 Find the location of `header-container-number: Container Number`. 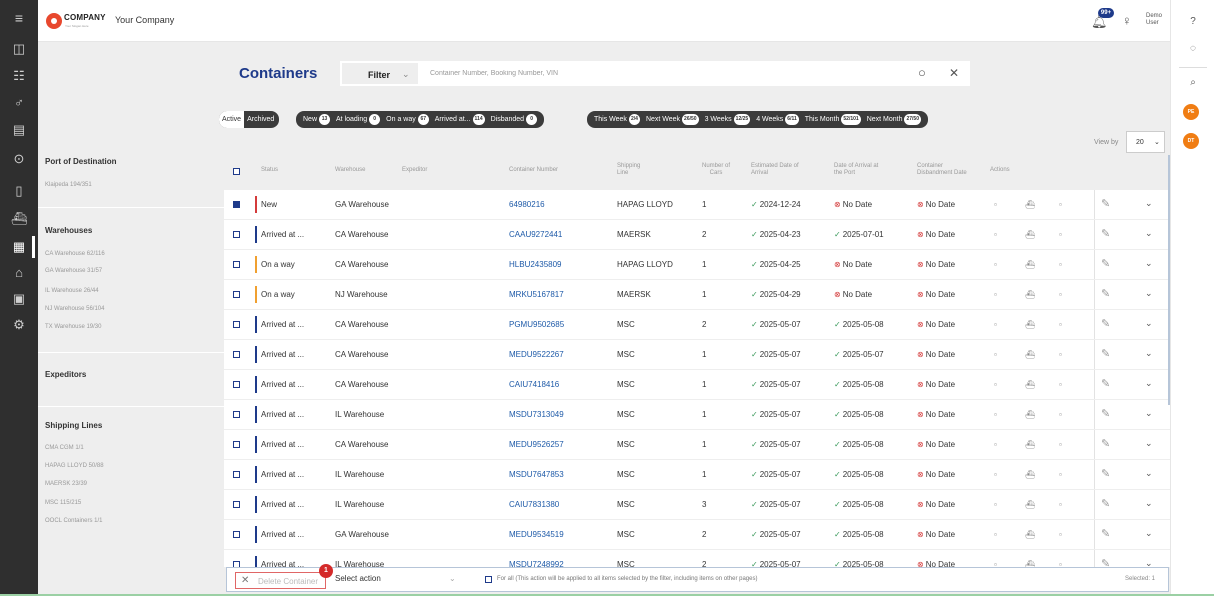

header-container-number: Container Number is located at coordinates (533, 170).